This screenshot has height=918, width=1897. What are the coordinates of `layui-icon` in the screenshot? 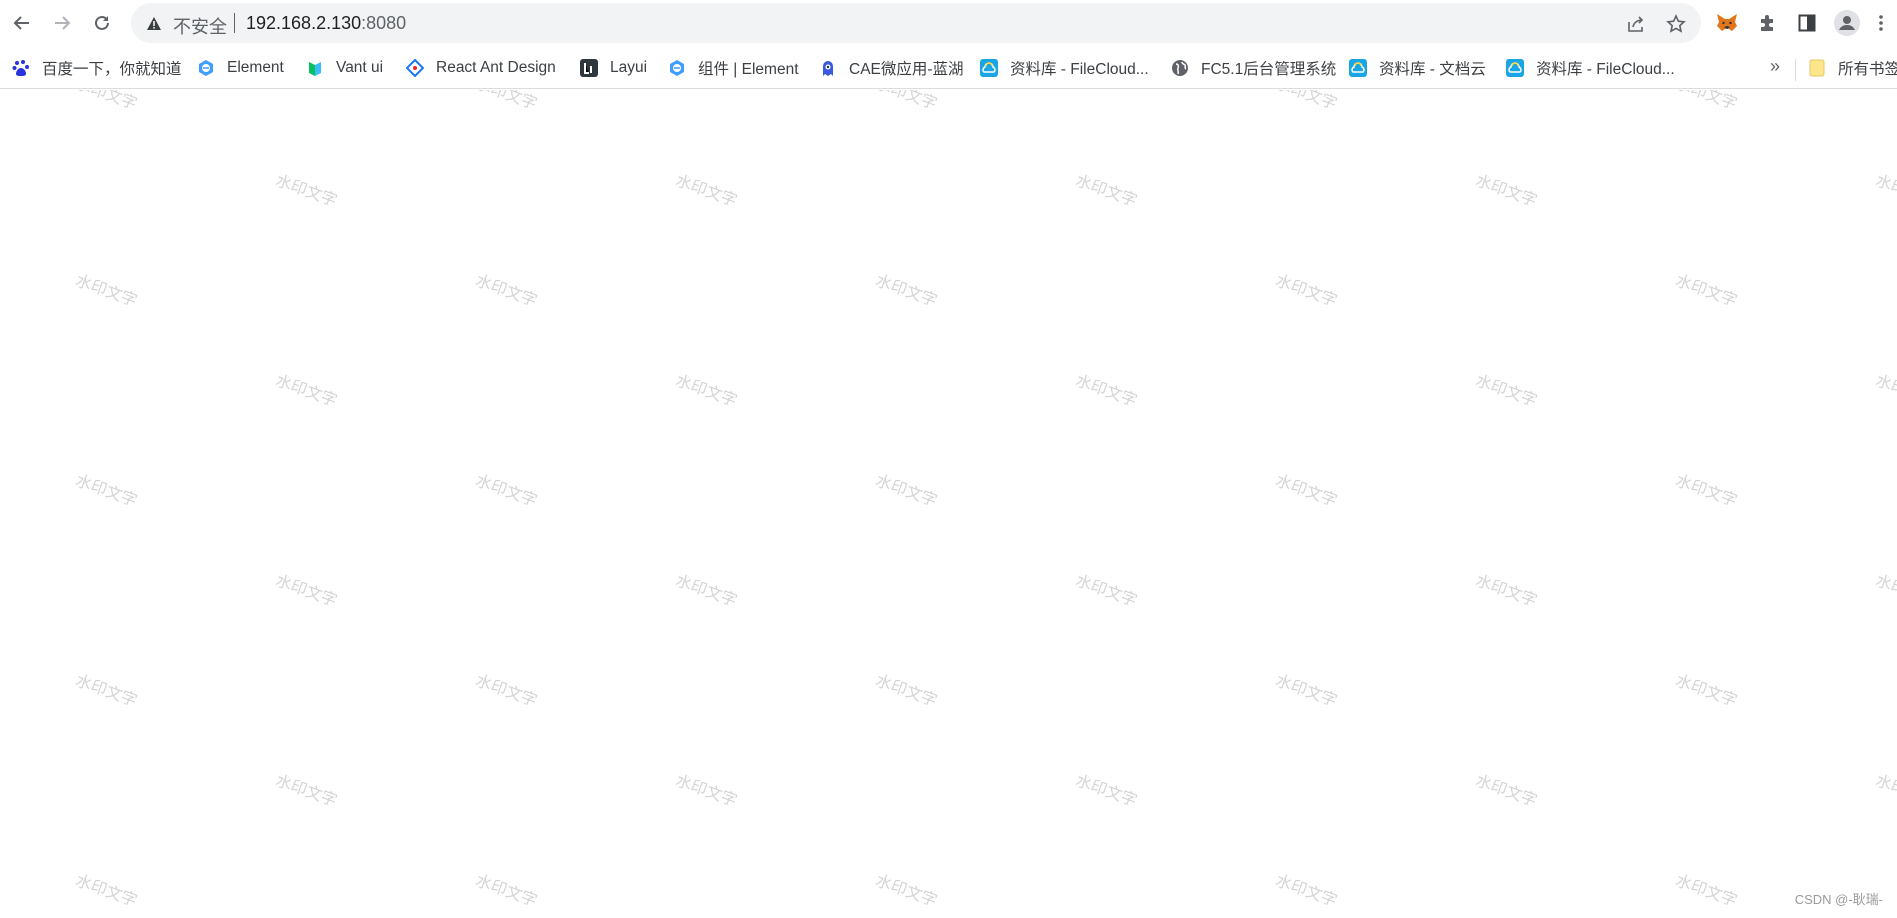 It's located at (589, 68).